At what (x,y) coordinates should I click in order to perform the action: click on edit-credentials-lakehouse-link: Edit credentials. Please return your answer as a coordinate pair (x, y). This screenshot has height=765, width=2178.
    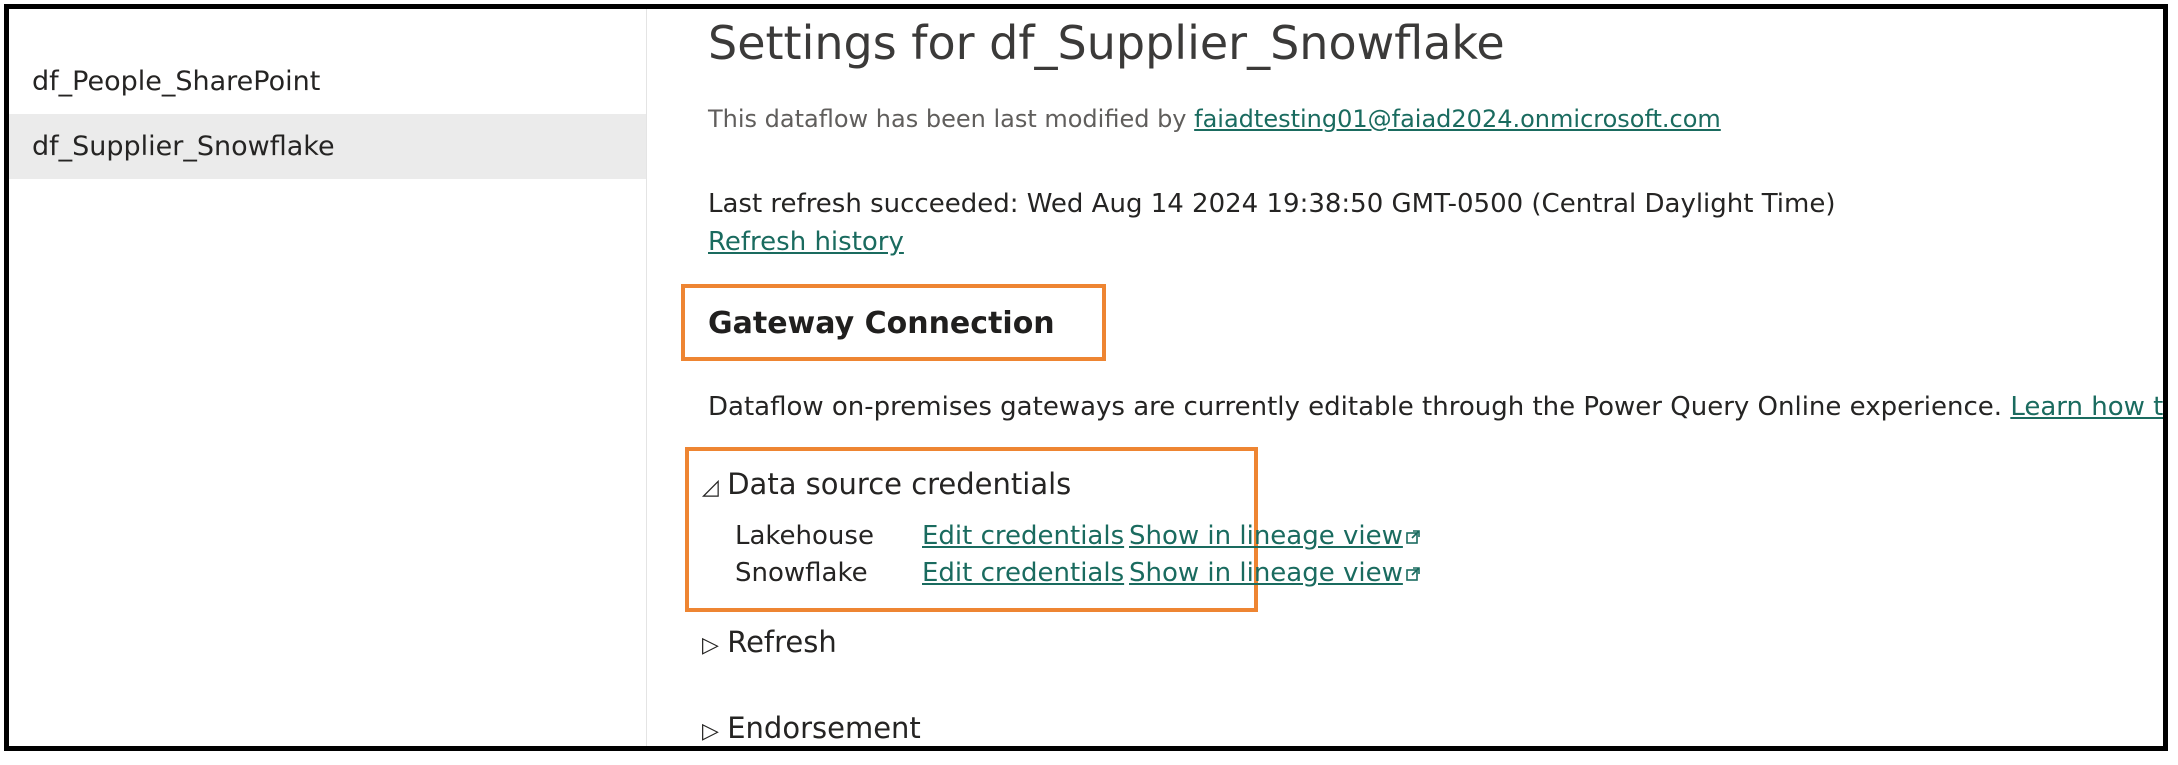
    Looking at the image, I should click on (1023, 536).